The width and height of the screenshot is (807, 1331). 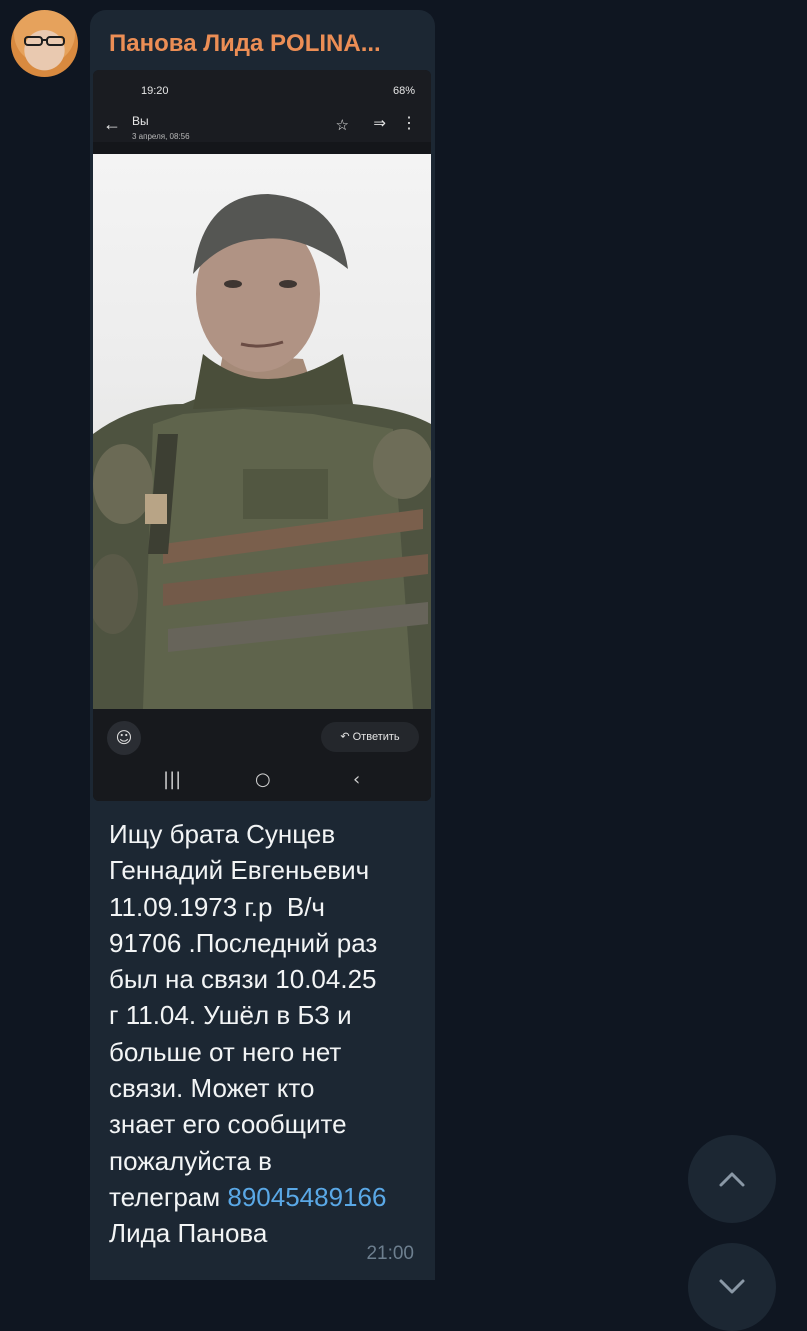 What do you see at coordinates (409, 123) in the screenshot?
I see `more-vertical-icon: ⋮` at bounding box center [409, 123].